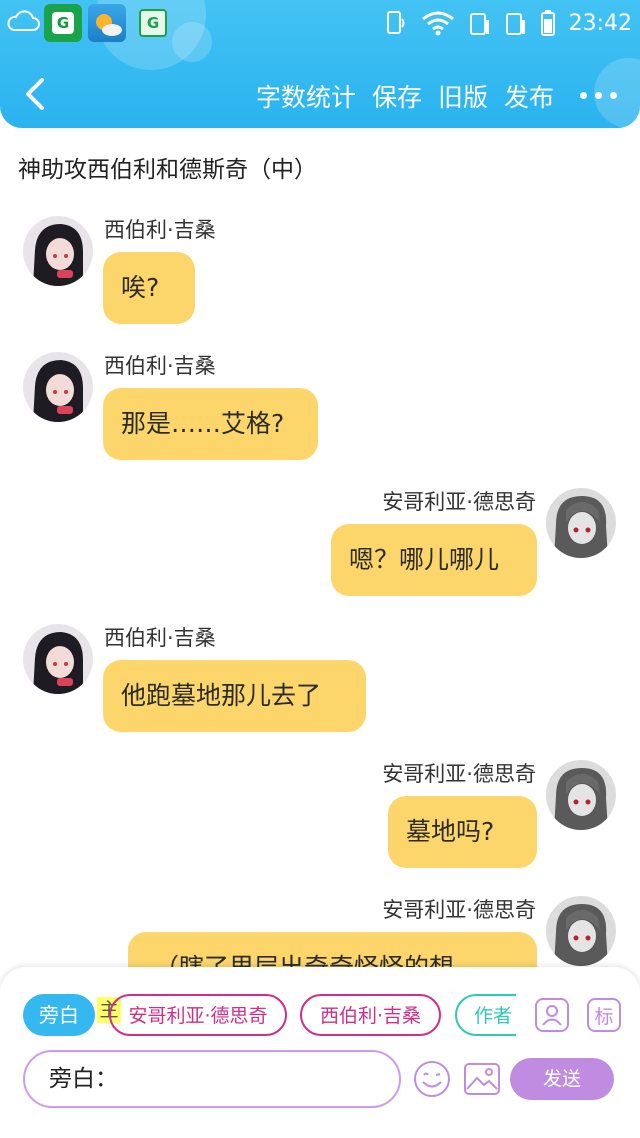 This screenshot has width=640, height=1138. What do you see at coordinates (434, 560) in the screenshot?
I see `message-bubble: 嗯？哪儿哪儿` at bounding box center [434, 560].